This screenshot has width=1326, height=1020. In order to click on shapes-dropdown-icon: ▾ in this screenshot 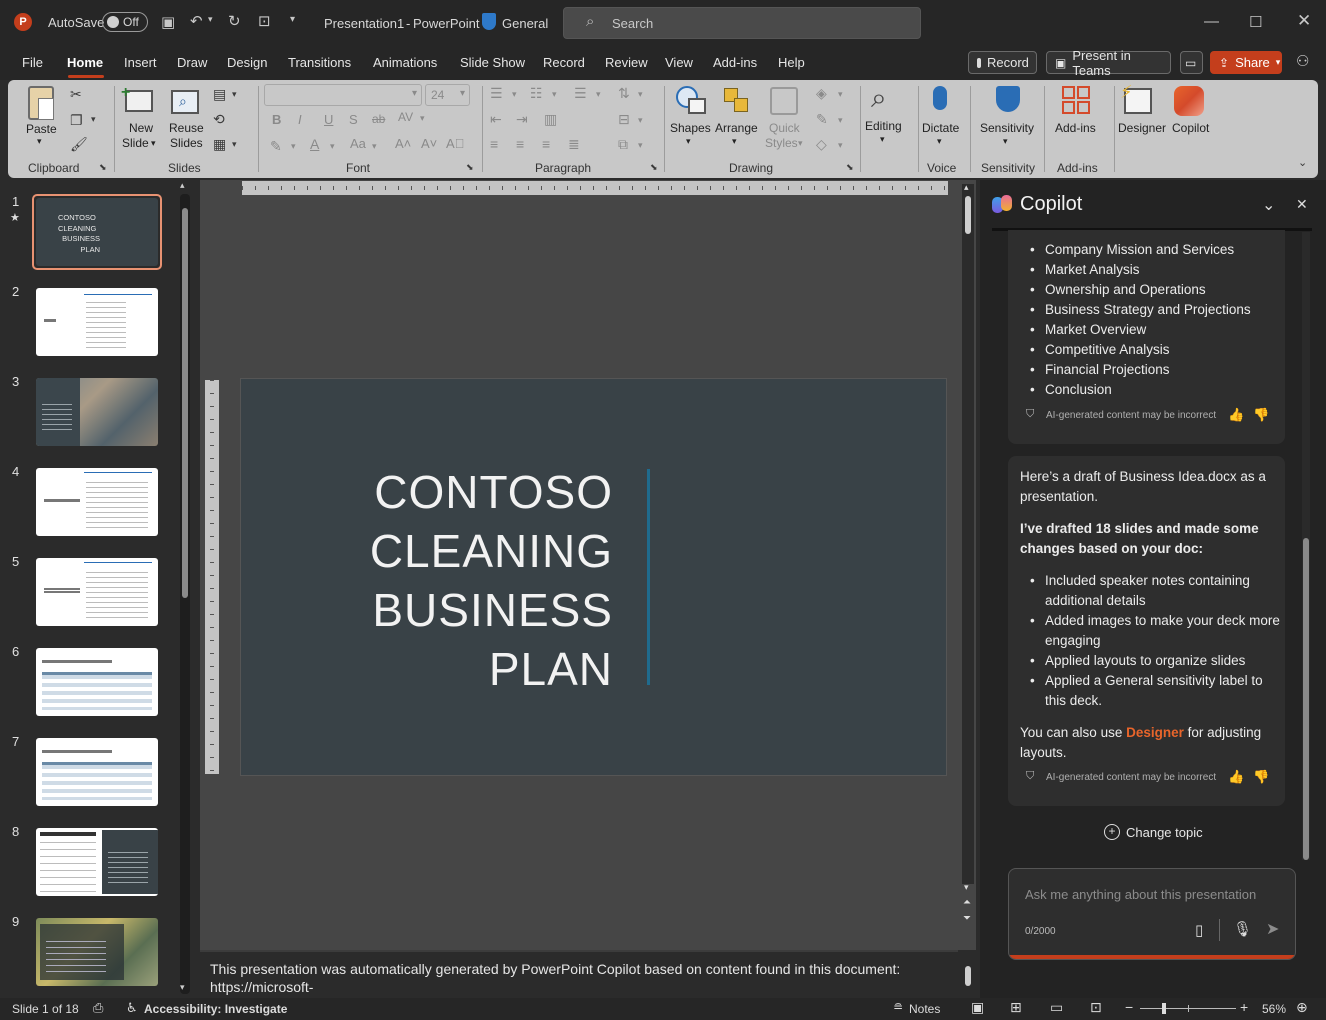, I will do `click(688, 141)`.